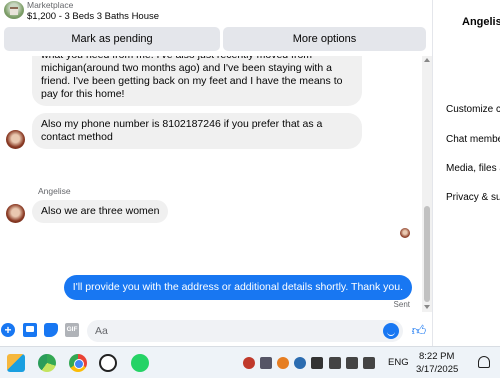 This screenshot has height=378, width=500. Describe the element at coordinates (437, 369) in the screenshot. I see `clock-date: 3/17/2025` at that location.